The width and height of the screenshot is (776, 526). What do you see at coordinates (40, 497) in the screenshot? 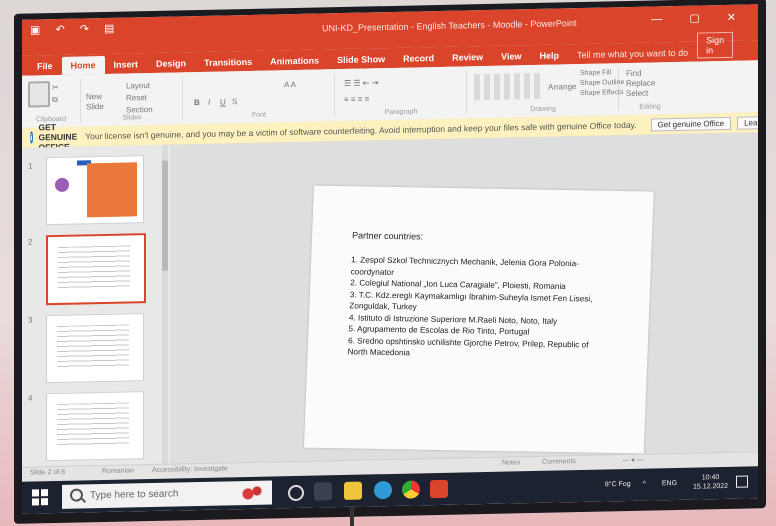
I see `windows-start-icon` at bounding box center [40, 497].